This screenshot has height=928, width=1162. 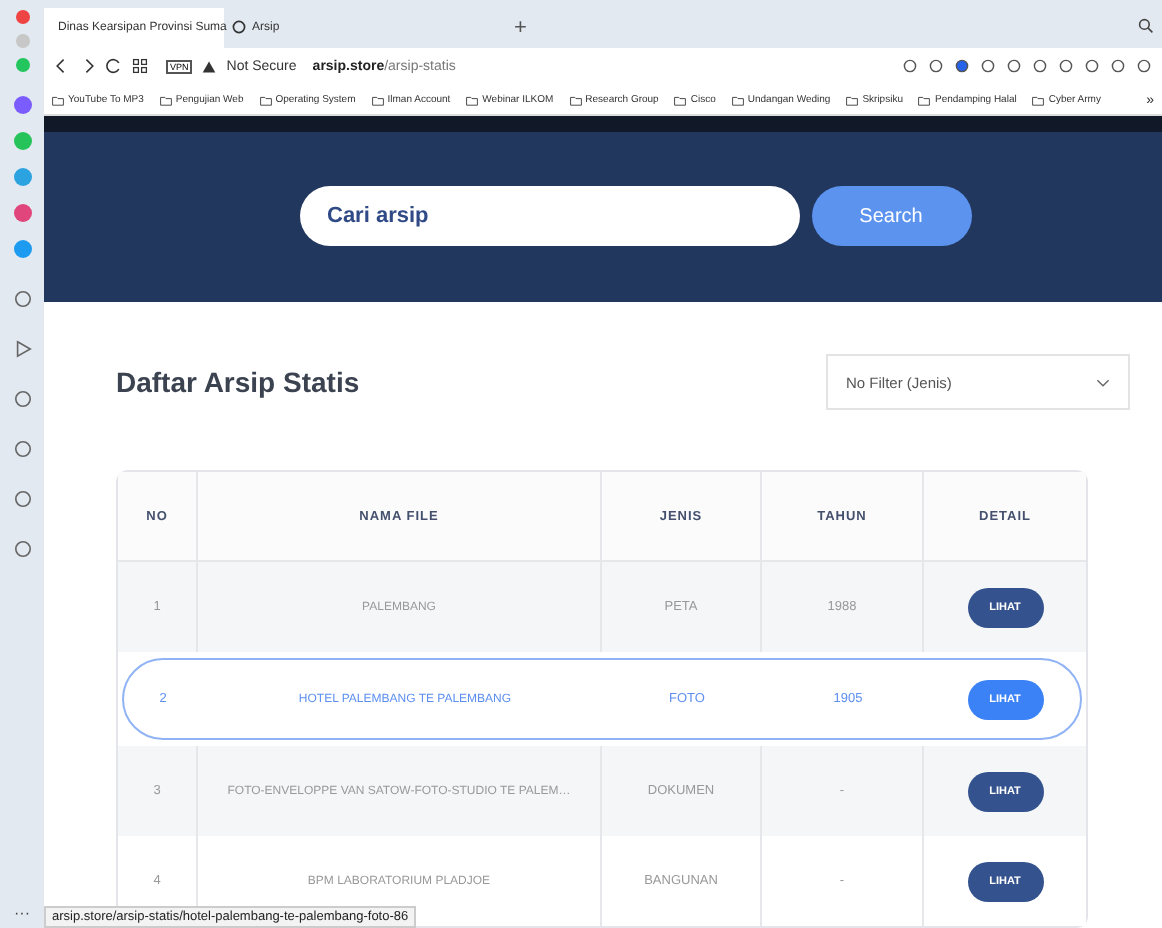 I want to click on reload-icon, so click(x=114, y=66).